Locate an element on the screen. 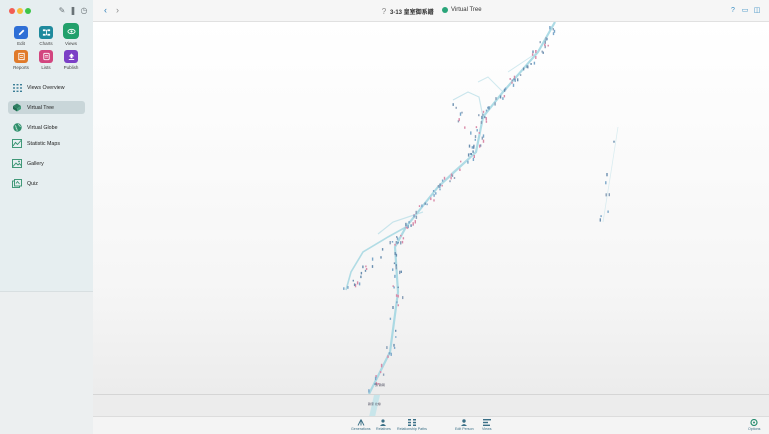 The image size is (769, 434). toolbar-reports-button: Reports is located at coordinates (21, 60).